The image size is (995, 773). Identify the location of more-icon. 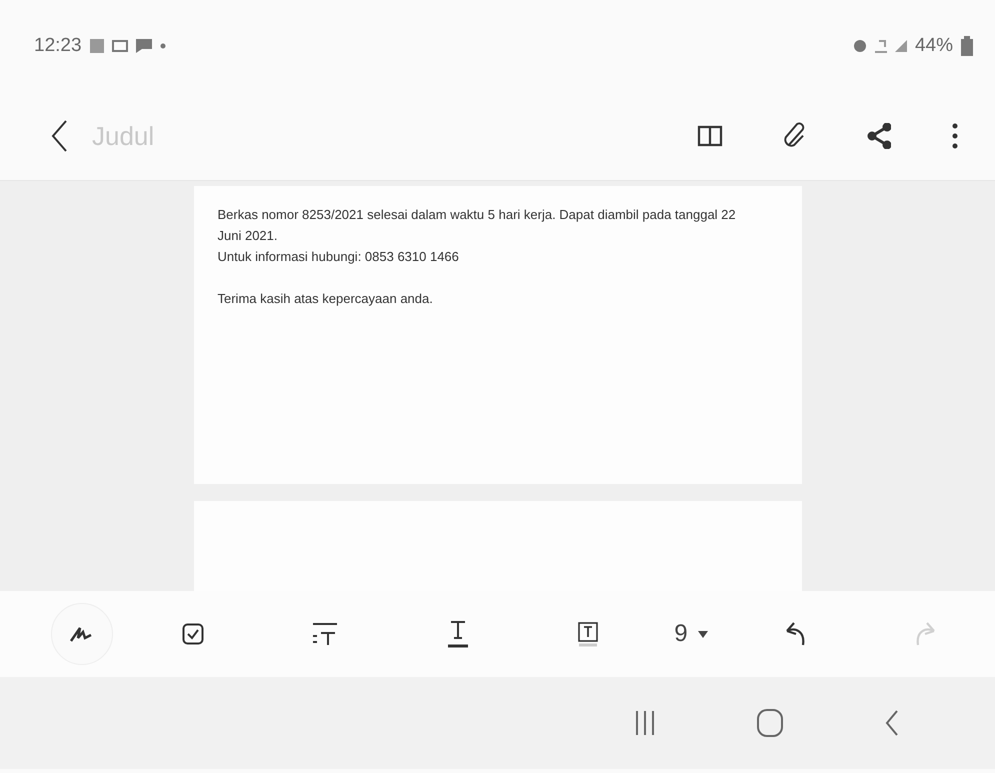
(955, 136).